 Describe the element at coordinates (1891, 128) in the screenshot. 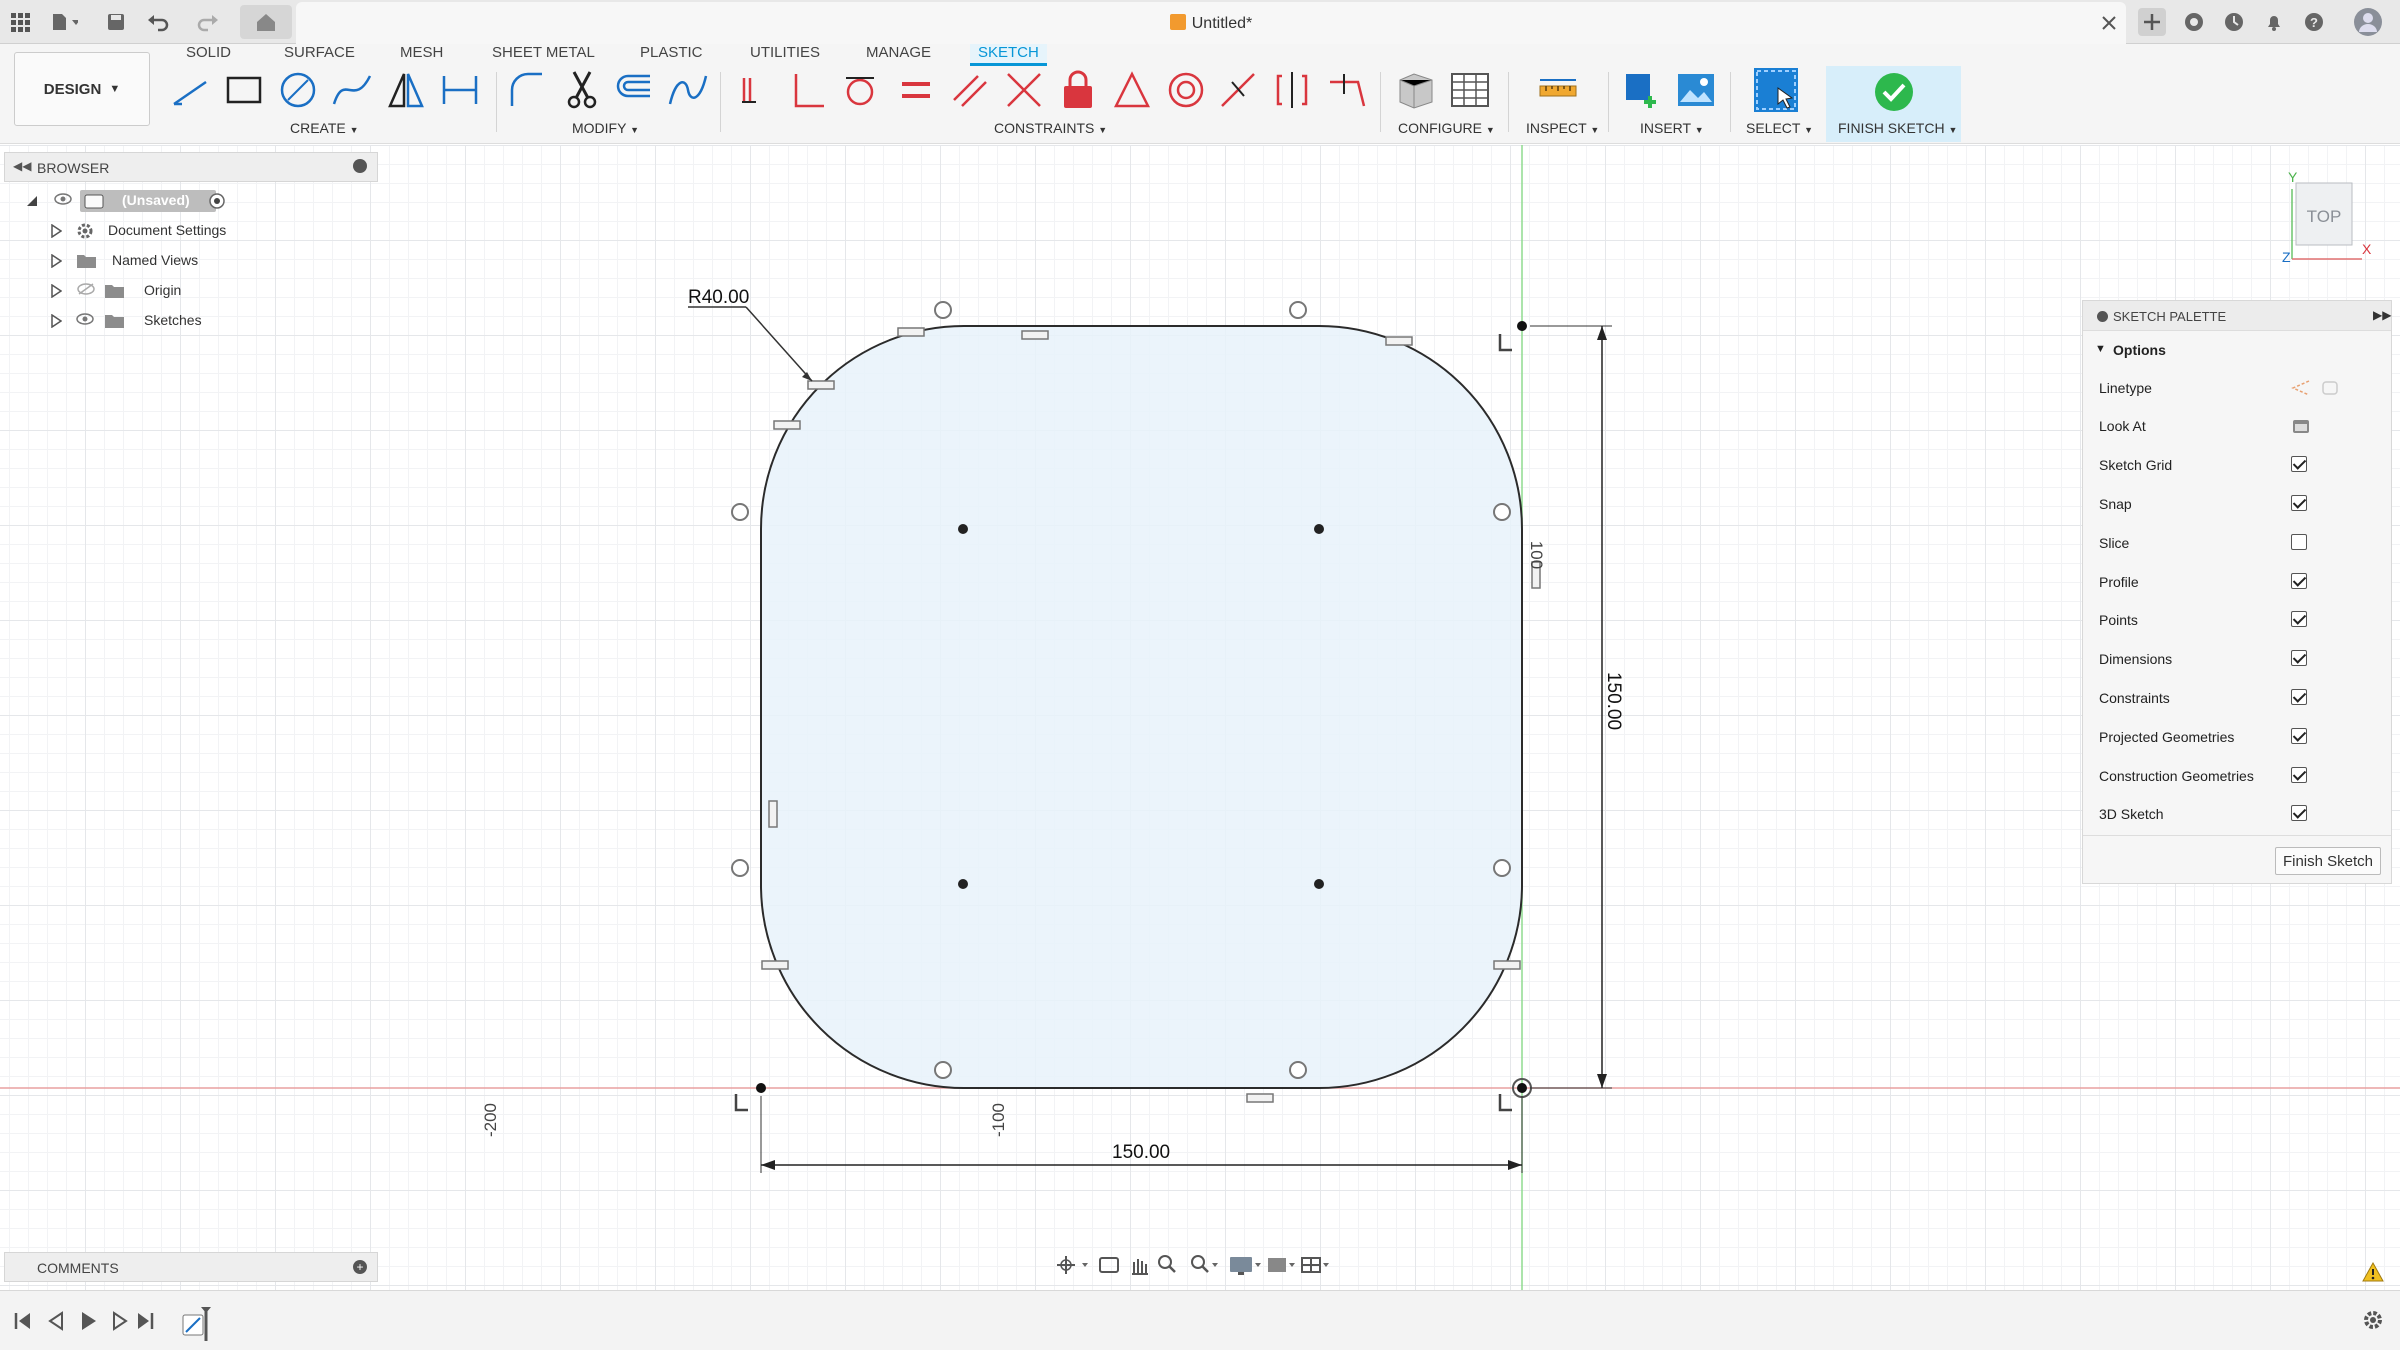

I see `finish-sketch-menu: FINISH SKETCH` at that location.